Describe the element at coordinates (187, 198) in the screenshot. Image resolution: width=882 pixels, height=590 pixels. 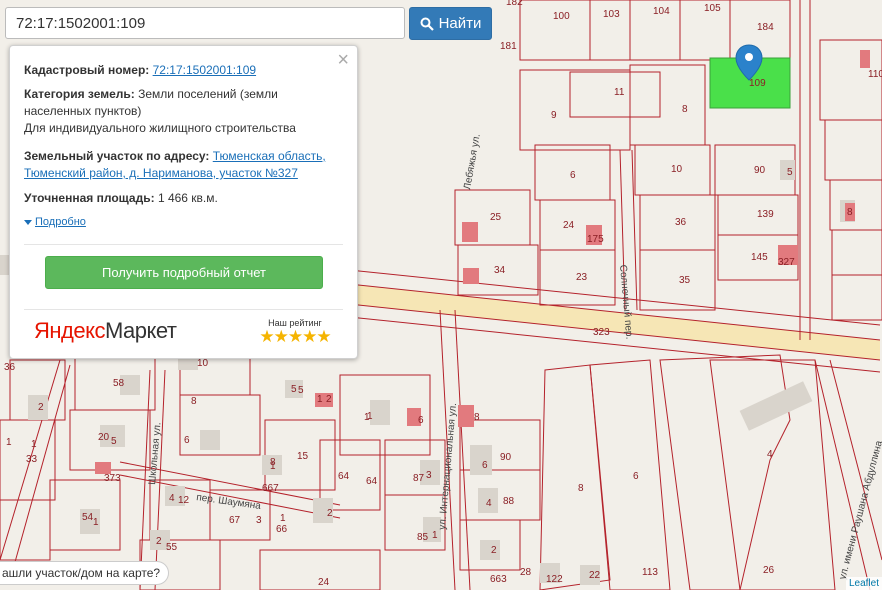
I see `area-value: 1 466 кв.м.` at that location.